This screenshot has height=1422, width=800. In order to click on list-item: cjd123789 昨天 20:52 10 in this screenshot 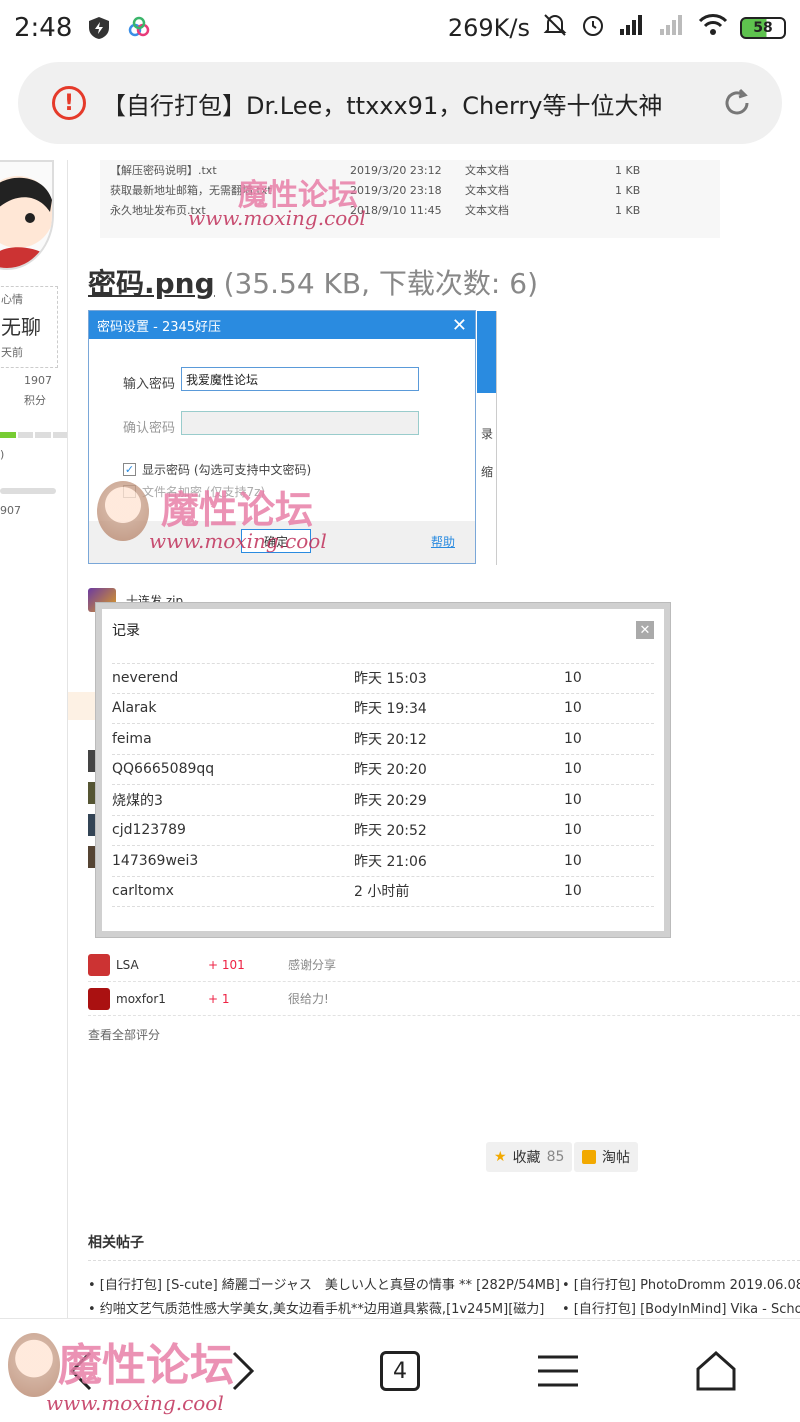, I will do `click(383, 831)`.